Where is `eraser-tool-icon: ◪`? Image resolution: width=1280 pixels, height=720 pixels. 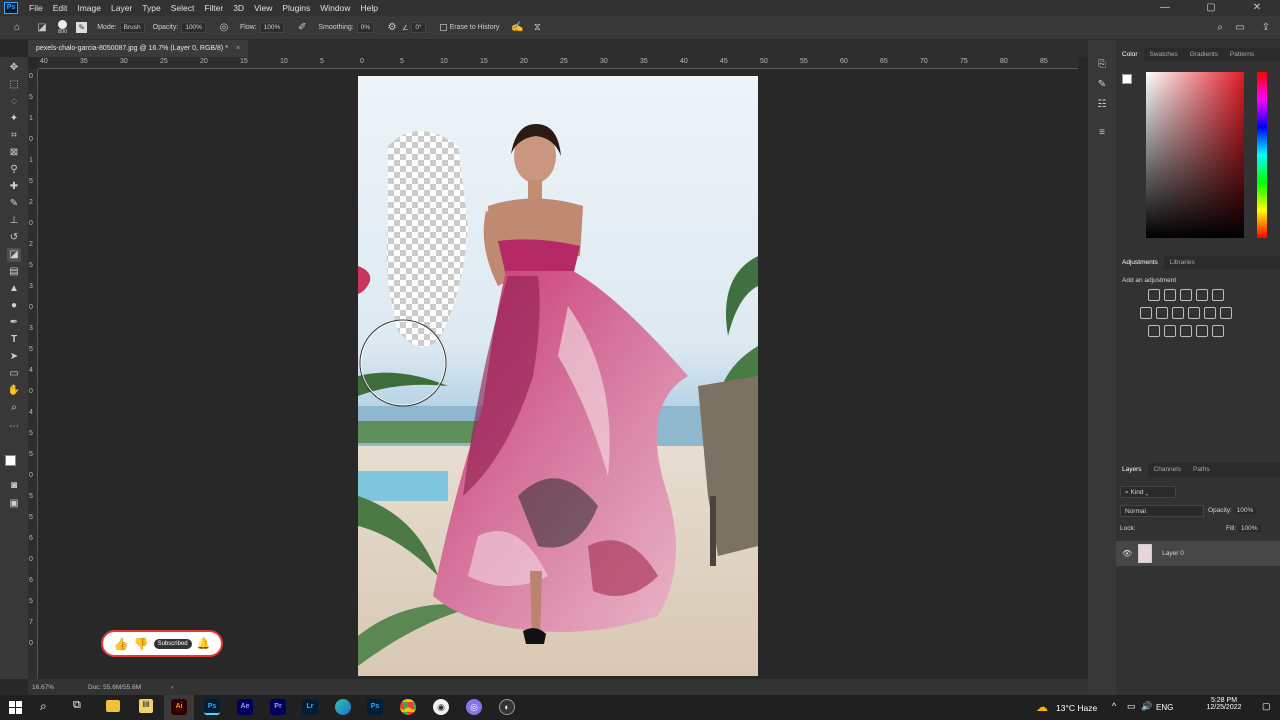
eraser-tool-icon: ◪ is located at coordinates (14, 255).